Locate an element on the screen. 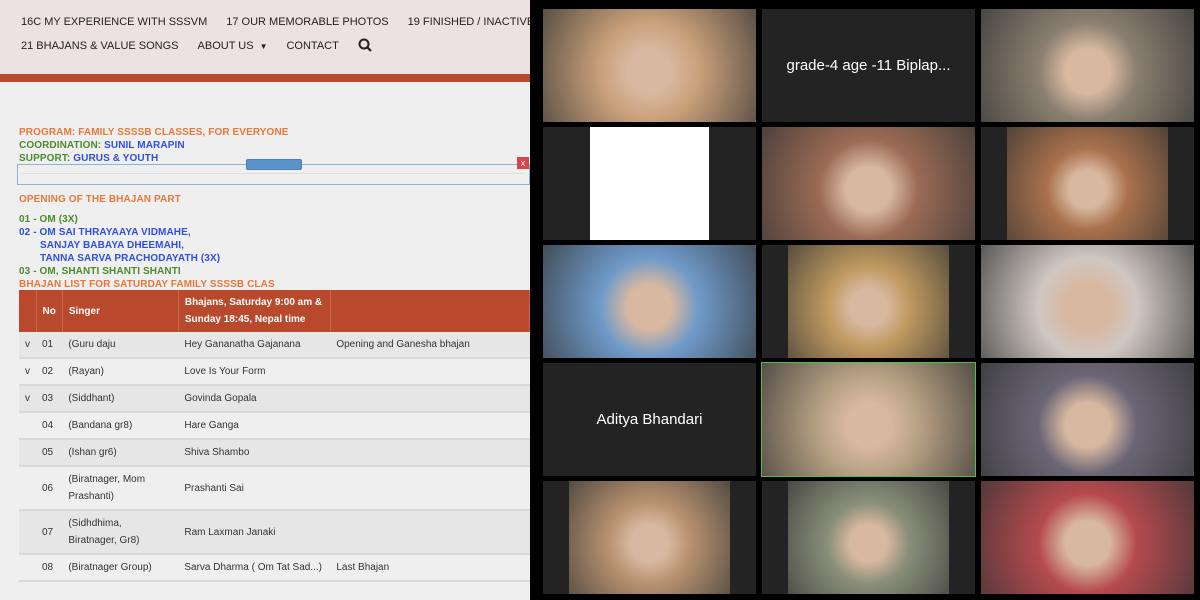  support-value: GURUS & YOUTH is located at coordinates (116, 158).